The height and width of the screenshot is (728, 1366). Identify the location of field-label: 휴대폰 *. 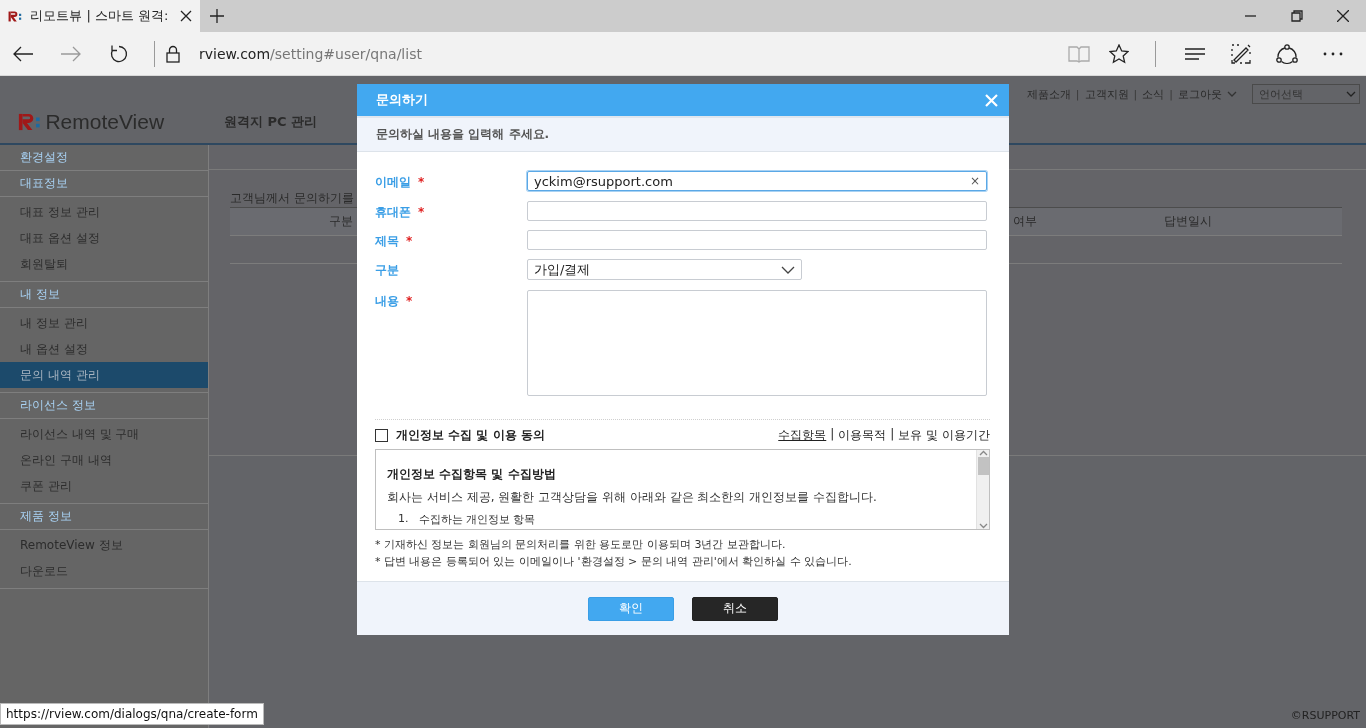
(400, 212).